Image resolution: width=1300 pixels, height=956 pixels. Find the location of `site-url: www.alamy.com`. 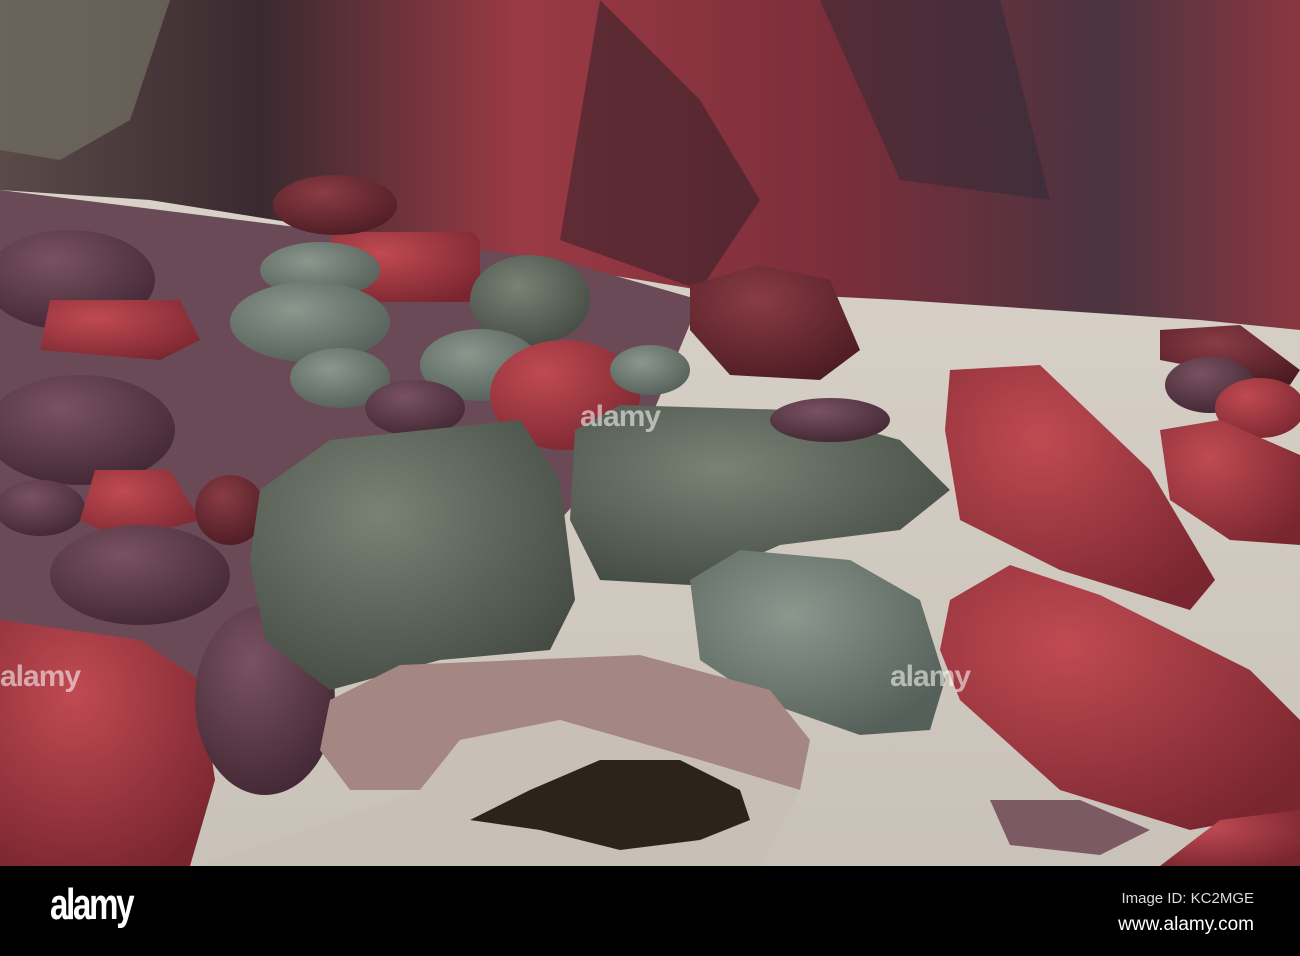

site-url: www.alamy.com is located at coordinates (1186, 924).